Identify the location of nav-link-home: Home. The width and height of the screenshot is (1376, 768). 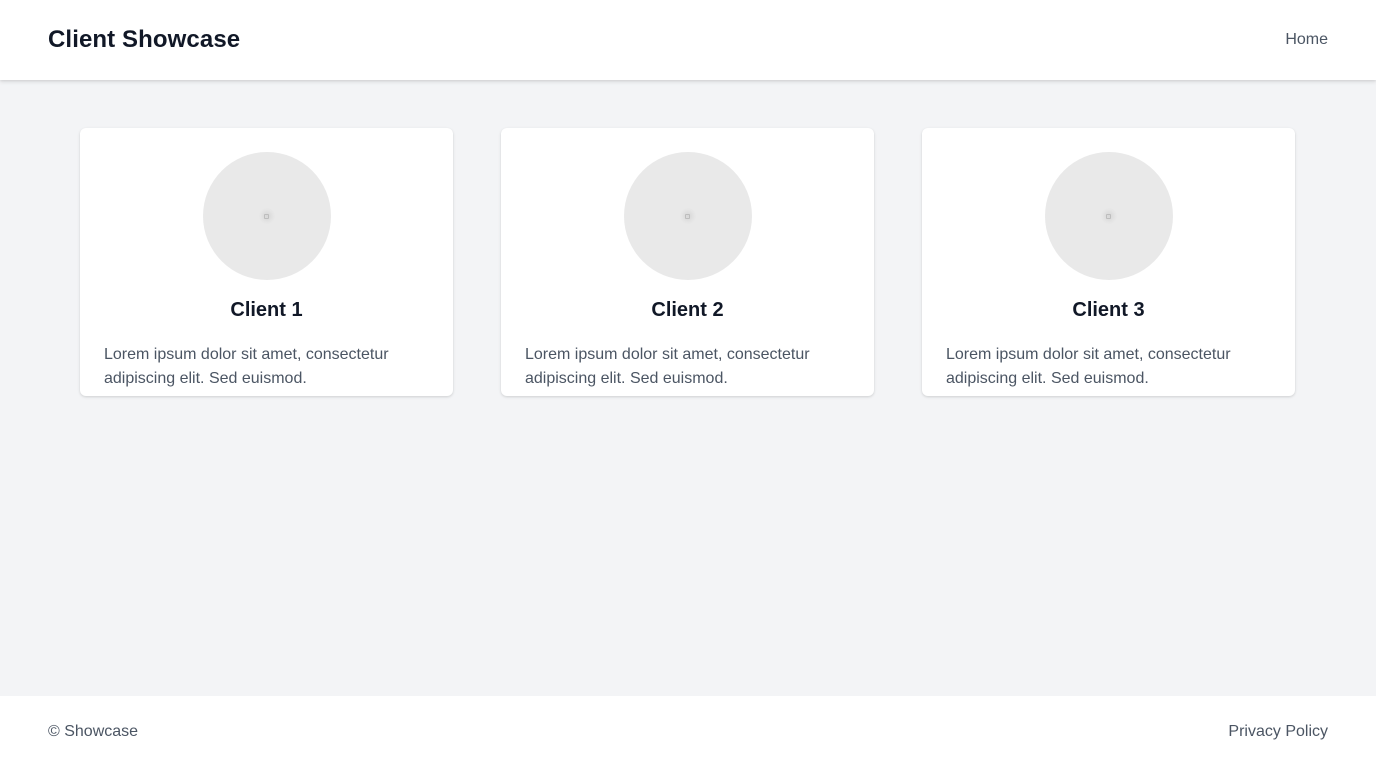
(1306, 39).